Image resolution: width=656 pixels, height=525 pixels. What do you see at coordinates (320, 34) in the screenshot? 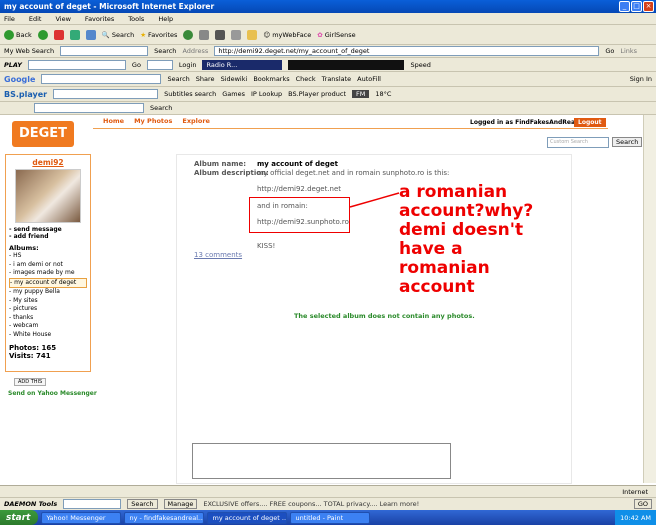
I see `girlsense-icon: ✿` at bounding box center [320, 34].